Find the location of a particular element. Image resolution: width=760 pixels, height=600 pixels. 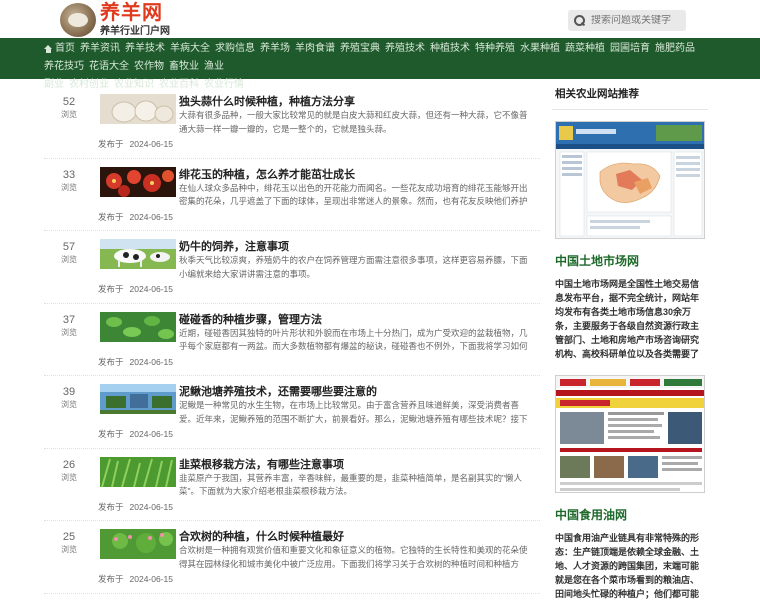

nav-item: 首页 is located at coordinates (59, 49).